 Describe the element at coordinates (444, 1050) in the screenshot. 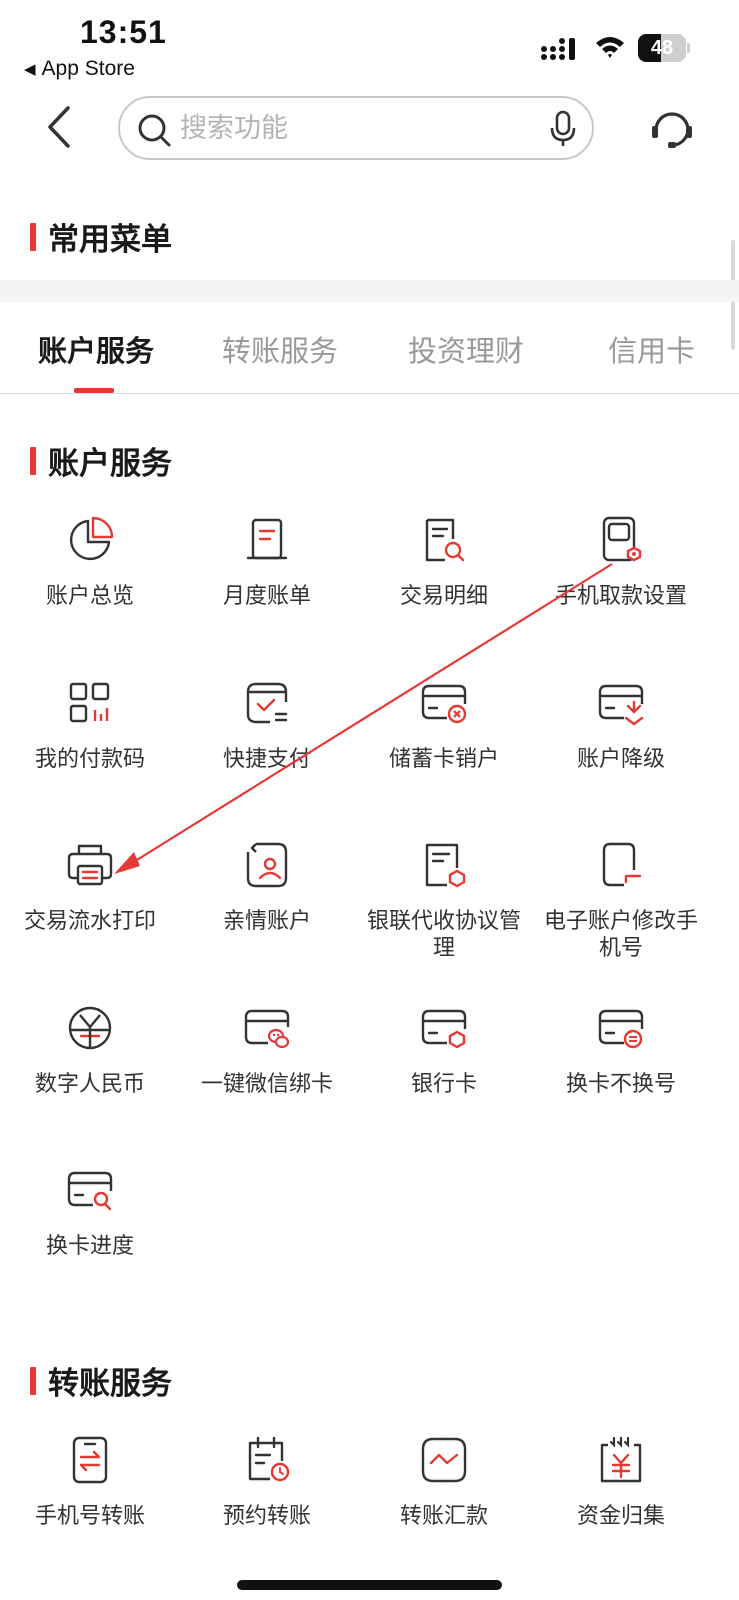

I see `menu-item-bank-card: 银行卡` at that location.